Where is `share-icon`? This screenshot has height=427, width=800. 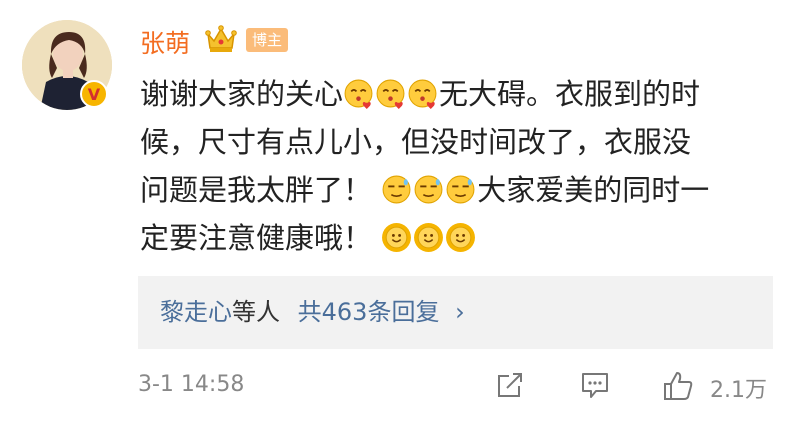
share-icon is located at coordinates (510, 385).